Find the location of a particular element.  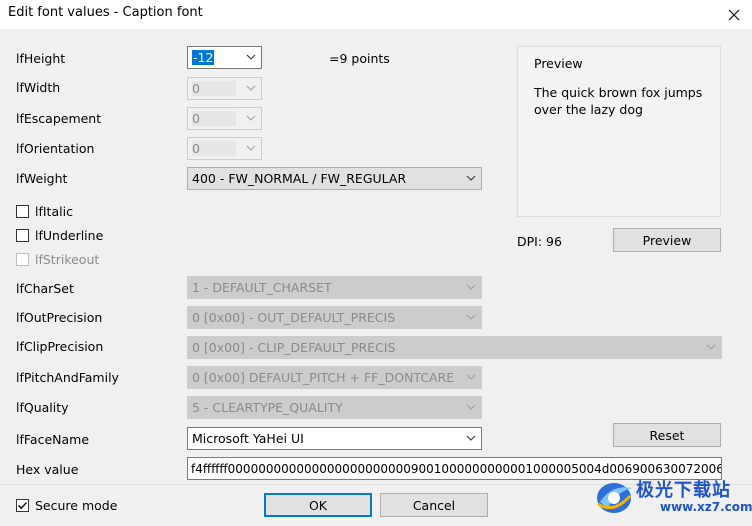

lfheight-label: lfHeight is located at coordinates (41, 58).